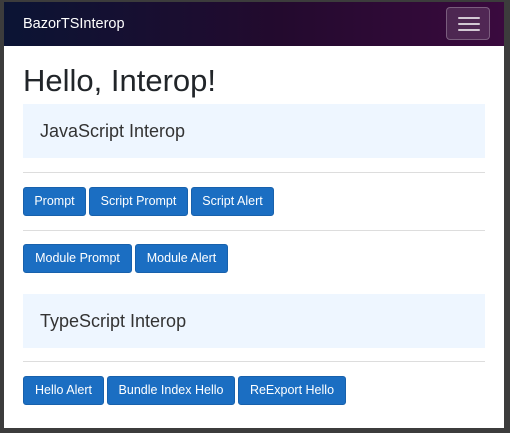 The width and height of the screenshot is (510, 433). Describe the element at coordinates (254, 131) in the screenshot. I see `js-interop-section-header: JavaScript Interop` at that location.